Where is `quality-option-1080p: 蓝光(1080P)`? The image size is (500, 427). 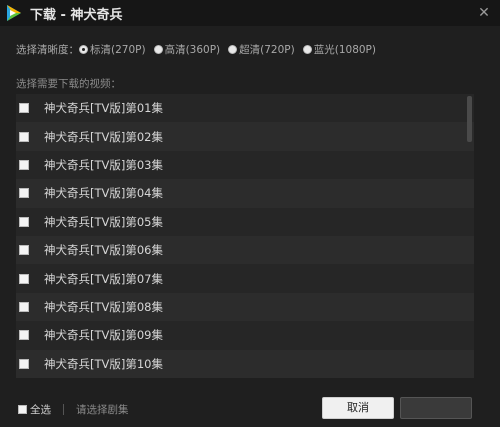
quality-option-1080p: 蓝光(1080P) is located at coordinates (339, 49).